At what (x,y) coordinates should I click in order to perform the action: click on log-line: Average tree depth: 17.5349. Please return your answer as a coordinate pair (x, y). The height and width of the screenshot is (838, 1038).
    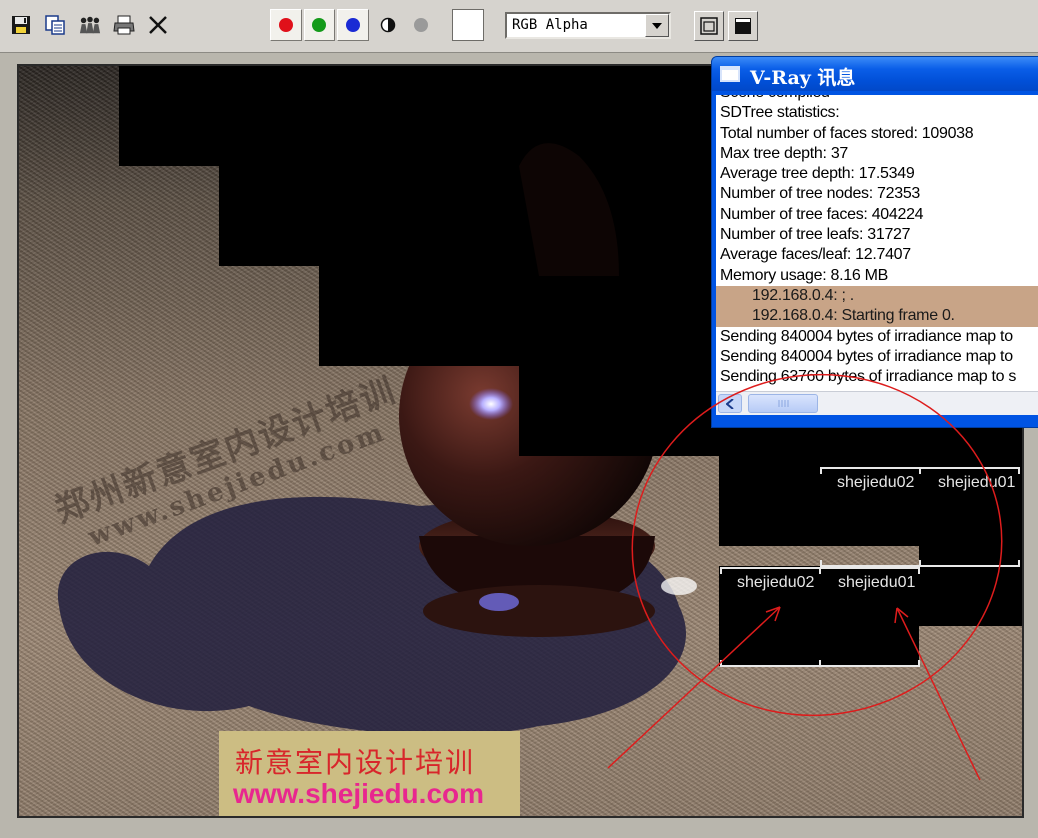
    Looking at the image, I should click on (817, 174).